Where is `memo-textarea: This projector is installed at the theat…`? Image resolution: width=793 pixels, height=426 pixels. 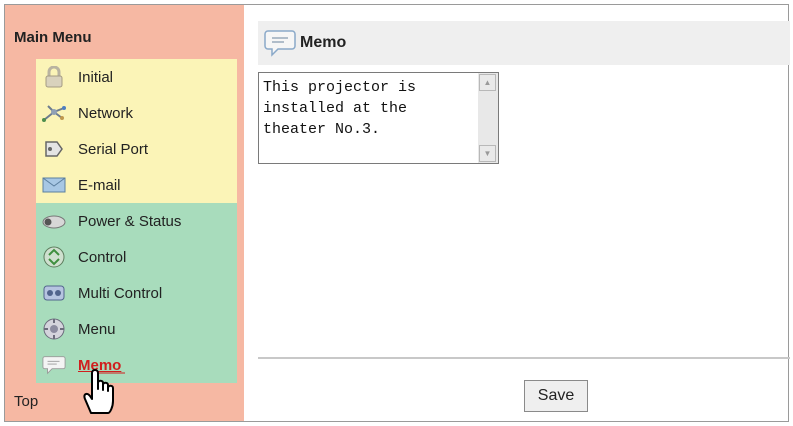 memo-textarea: This projector is installed at the theat… is located at coordinates (378, 118).